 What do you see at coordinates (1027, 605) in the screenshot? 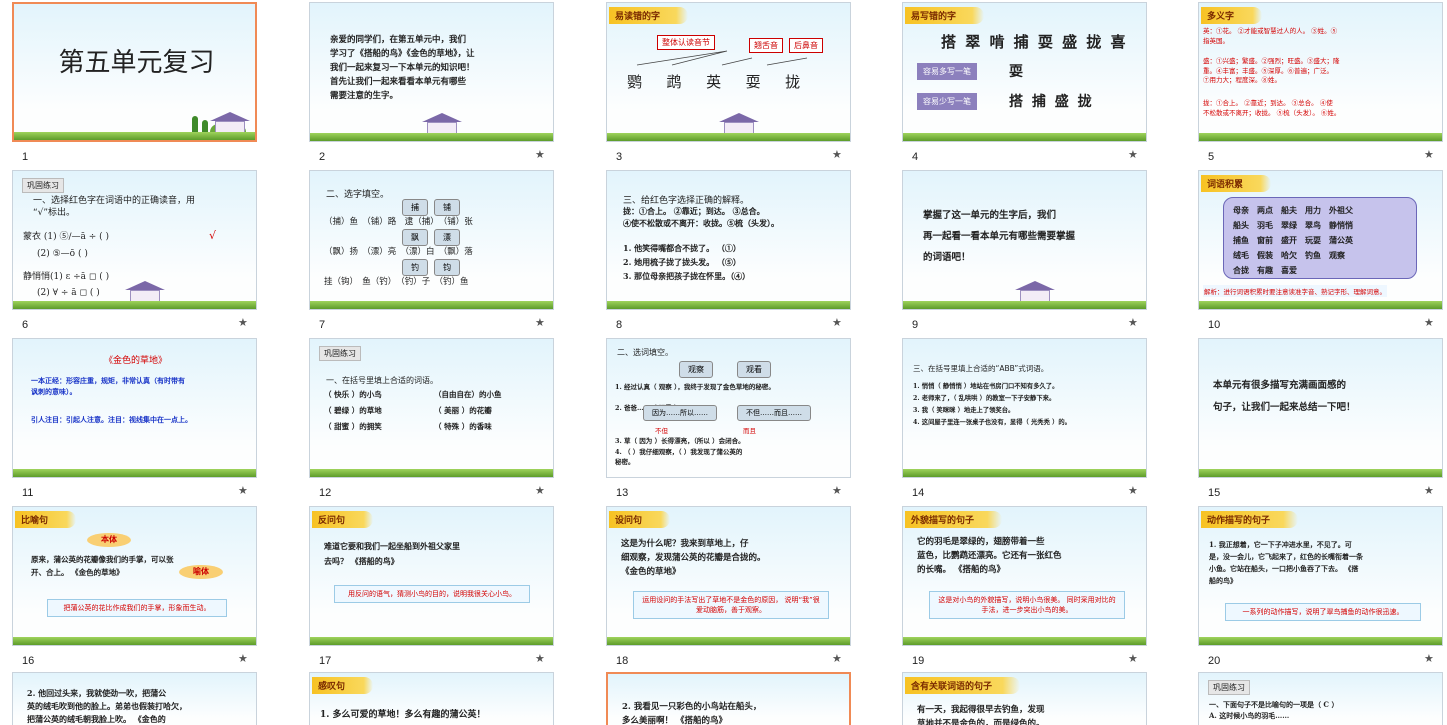
I see `note-box: 这是对小鸟的外貌描写，说明小鸟很美。 同时采用对比的手法，进一步突出小鸟的美。` at bounding box center [1027, 605].